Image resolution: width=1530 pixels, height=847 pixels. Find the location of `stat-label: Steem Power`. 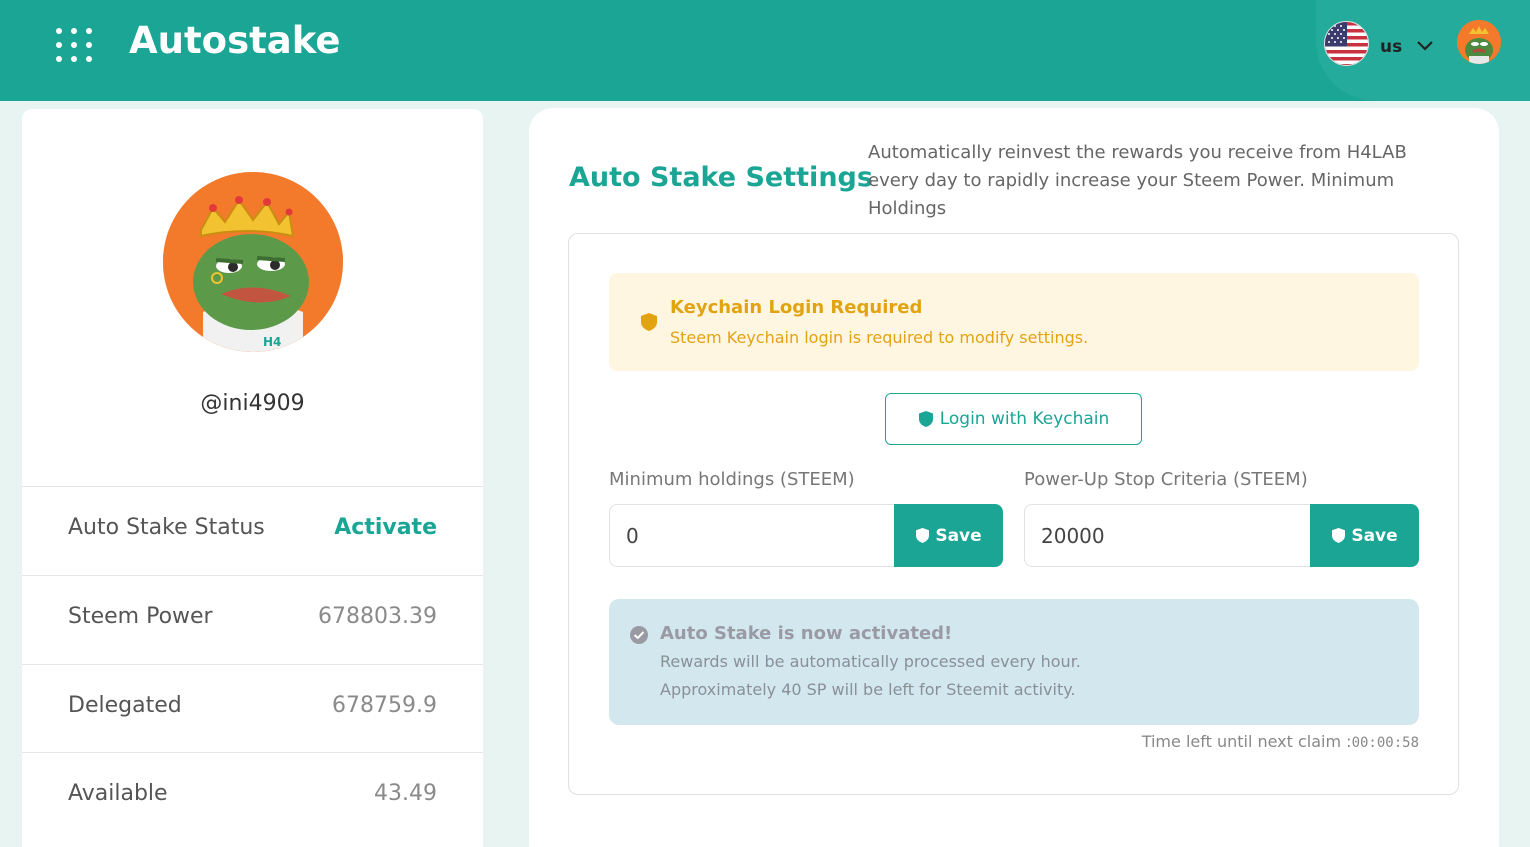

stat-label: Steem Power is located at coordinates (140, 616).